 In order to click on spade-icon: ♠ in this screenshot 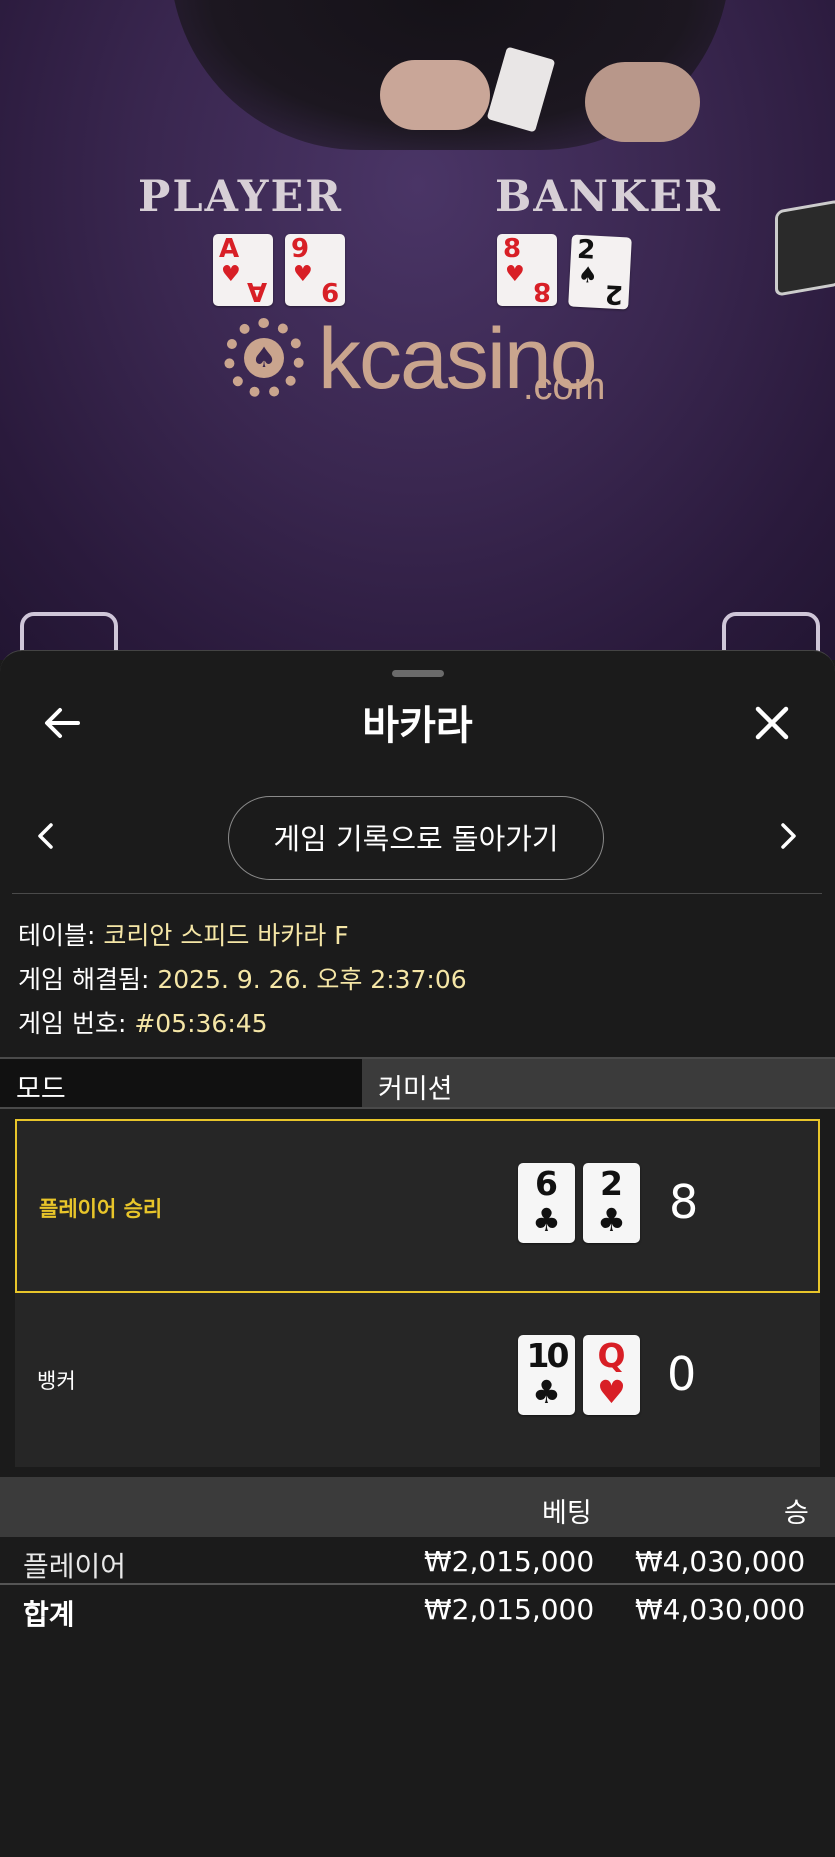, I will do `click(264, 358)`.